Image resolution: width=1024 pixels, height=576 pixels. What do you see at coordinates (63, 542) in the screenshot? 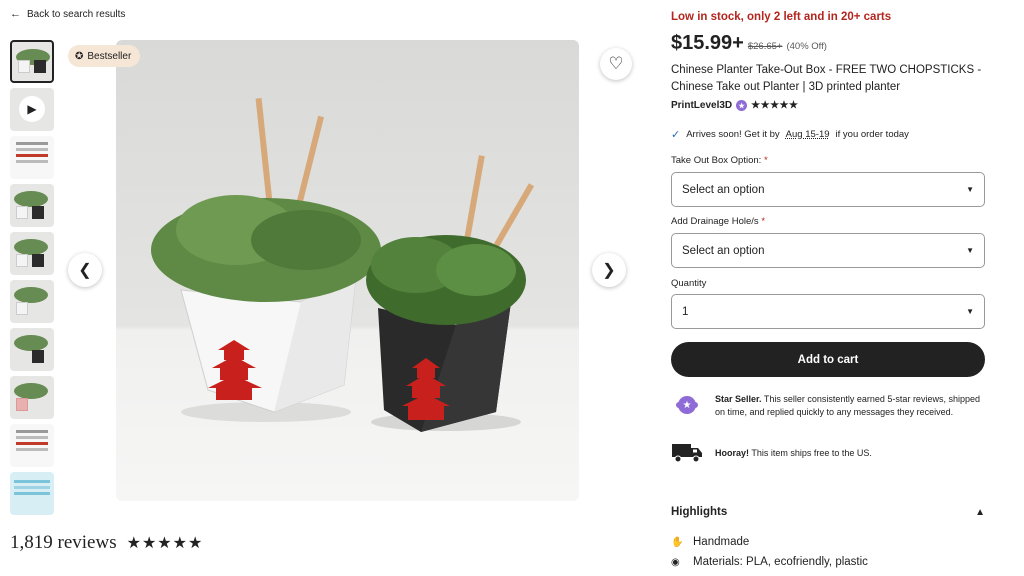
I see `review-count: 1,819 reviews` at bounding box center [63, 542].